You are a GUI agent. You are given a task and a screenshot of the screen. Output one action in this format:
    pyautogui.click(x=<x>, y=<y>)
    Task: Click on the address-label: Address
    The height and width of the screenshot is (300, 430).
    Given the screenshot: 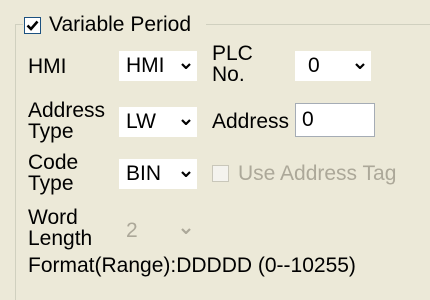 What is the action you would take?
    pyautogui.click(x=251, y=121)
    